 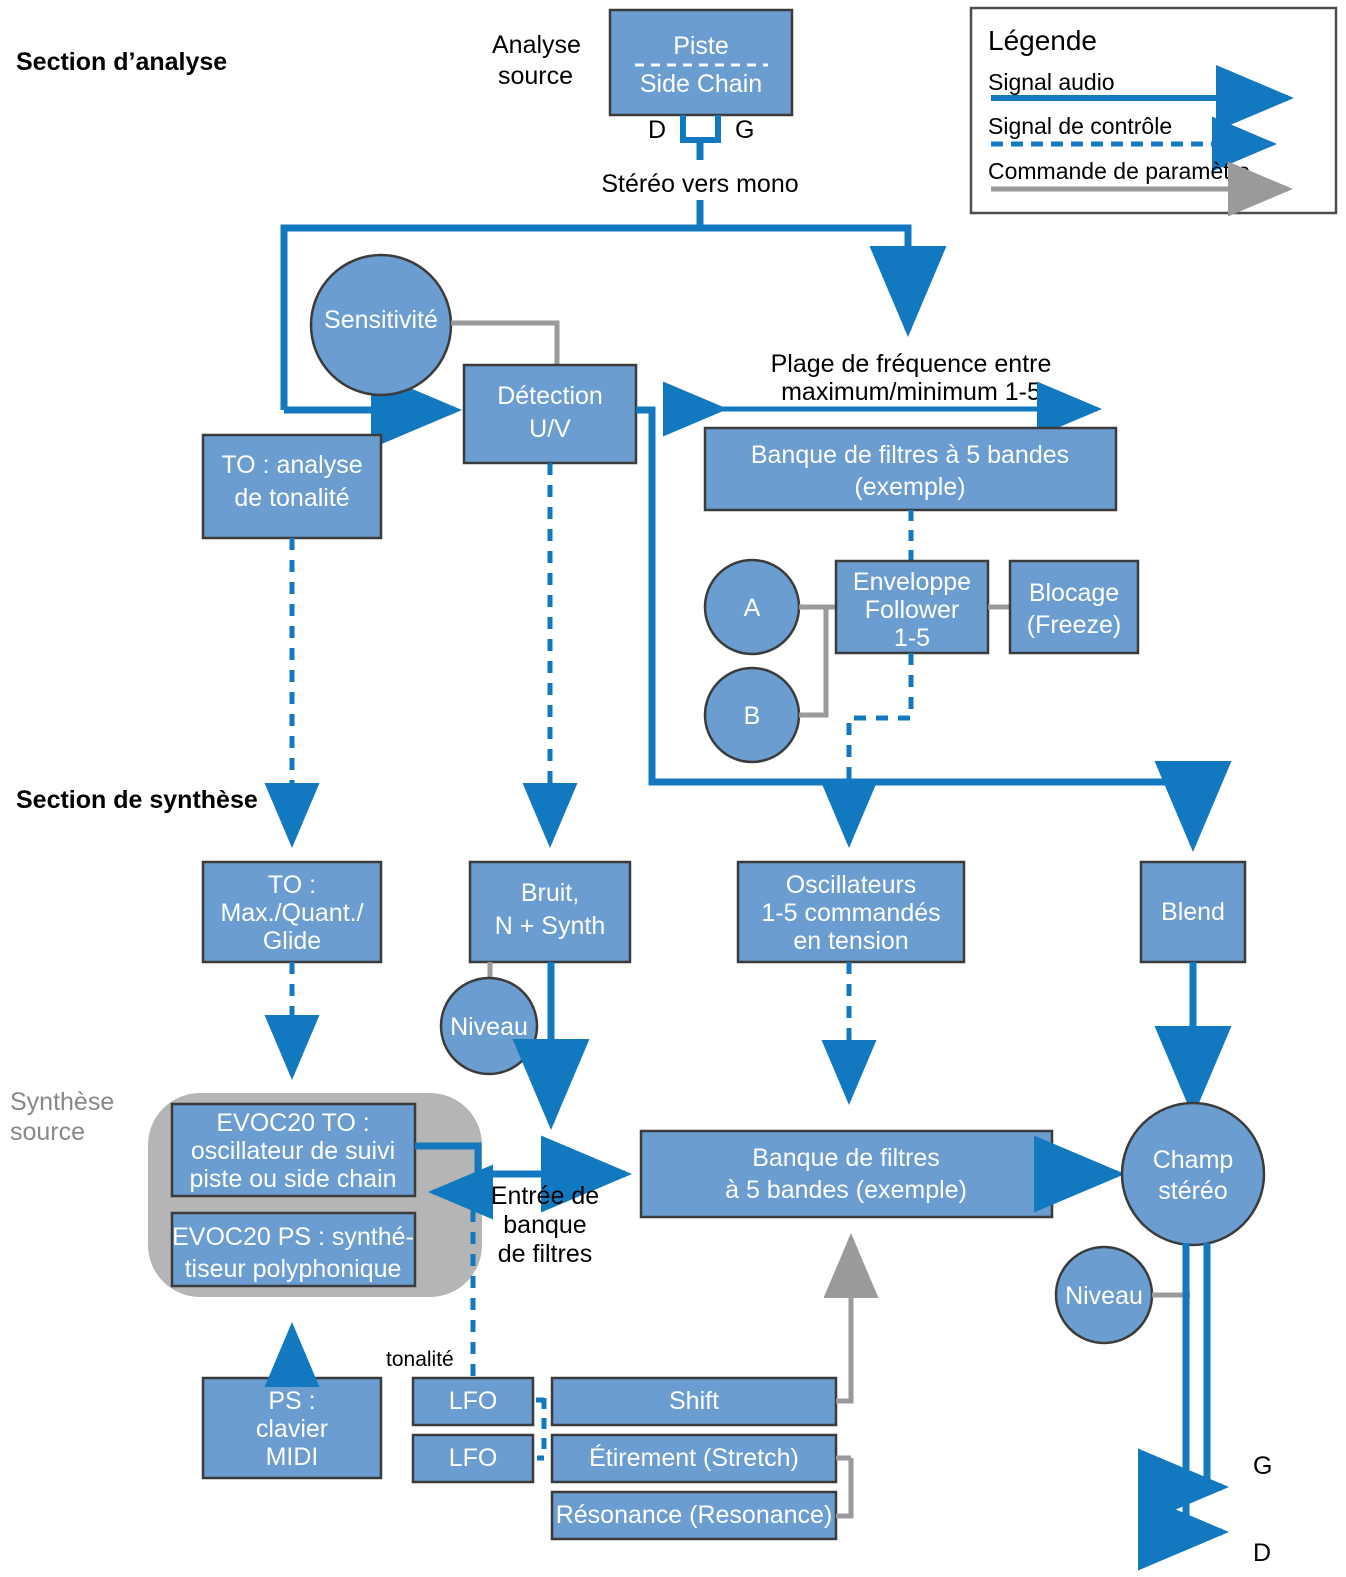 I want to click on sensitivity-knob: Sensitivité, so click(x=381, y=325).